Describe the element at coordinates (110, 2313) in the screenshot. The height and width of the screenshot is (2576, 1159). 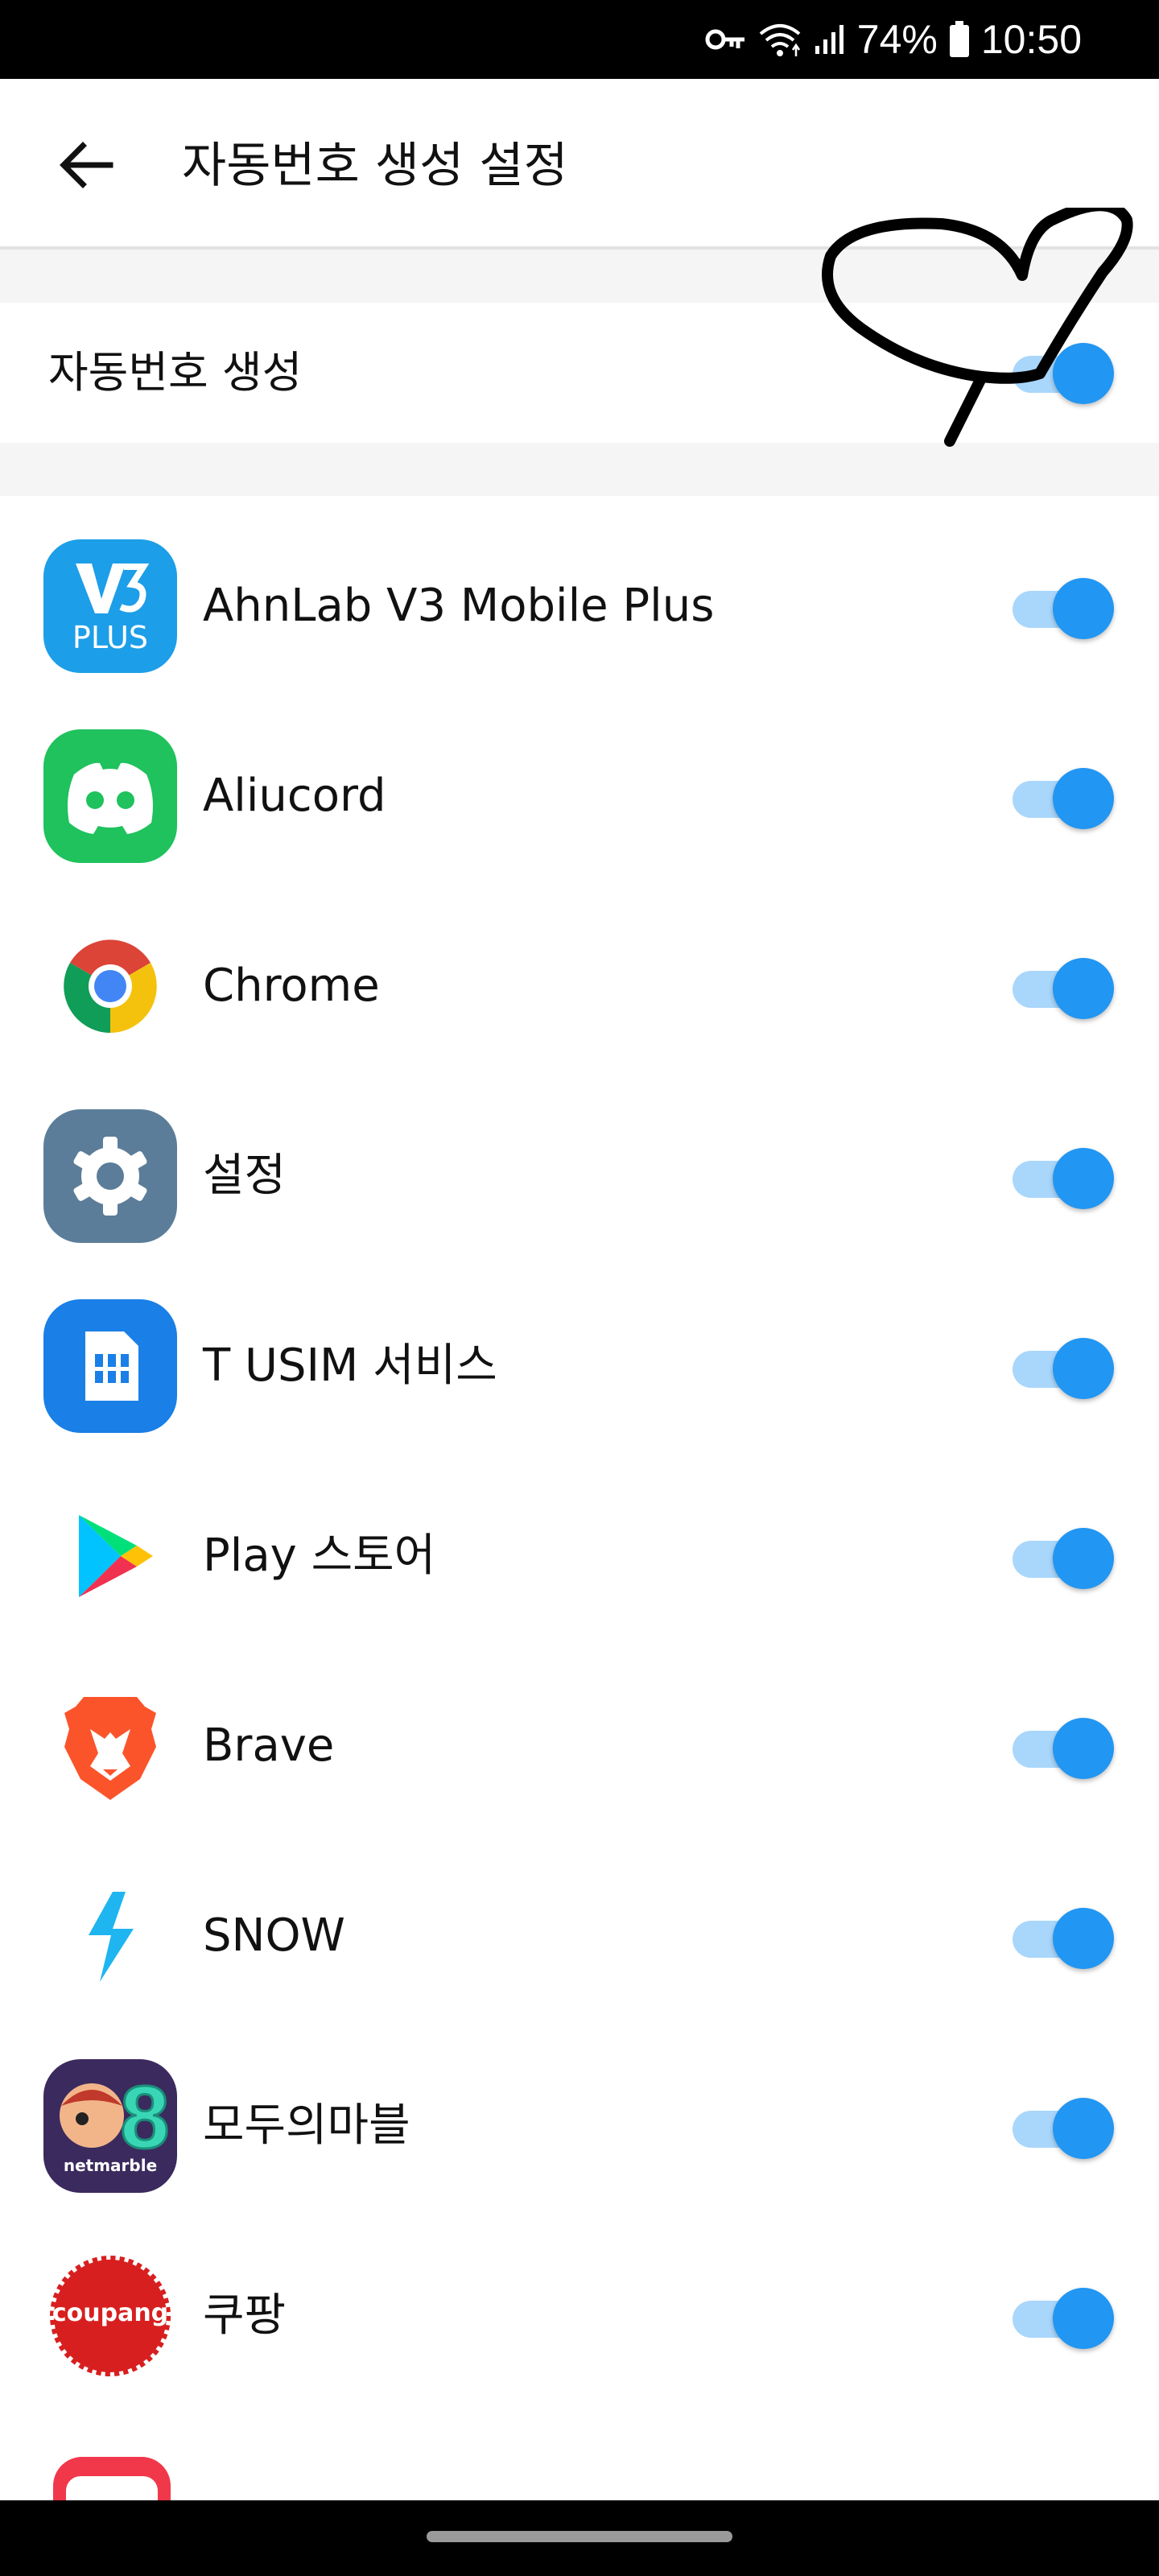
I see `coupang-icon-text: coupang` at that location.